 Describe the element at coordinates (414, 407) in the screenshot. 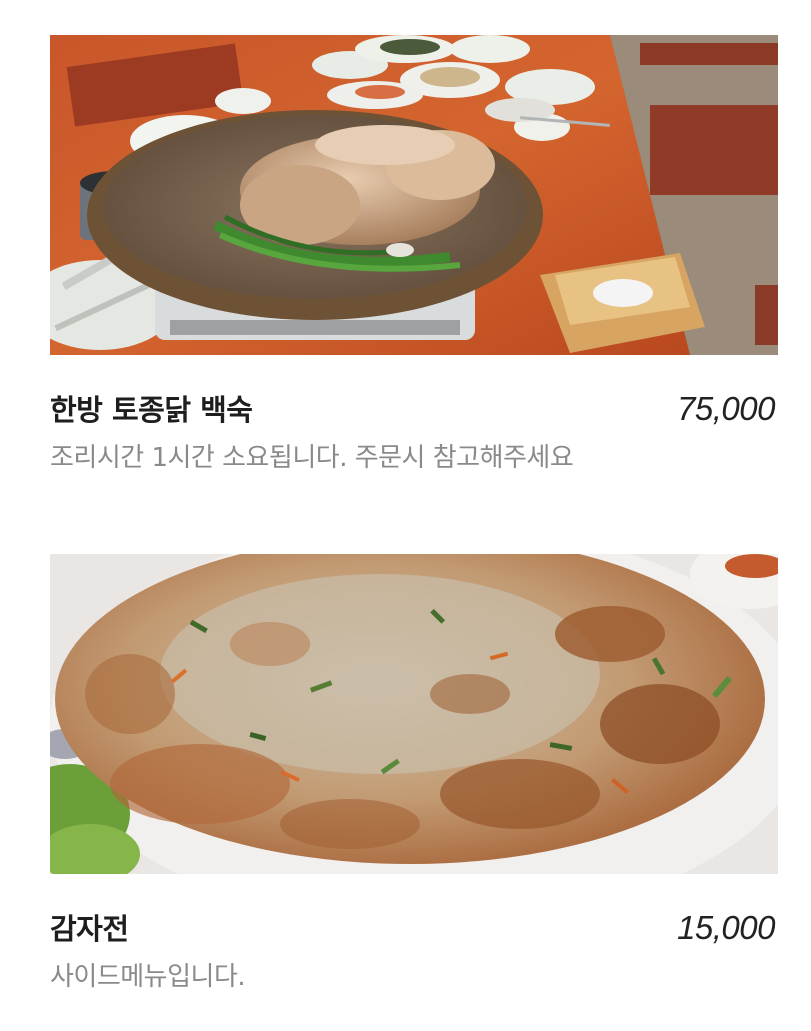

I see `menu-item-info: 한방 토종닭 백숙 75,000` at that location.